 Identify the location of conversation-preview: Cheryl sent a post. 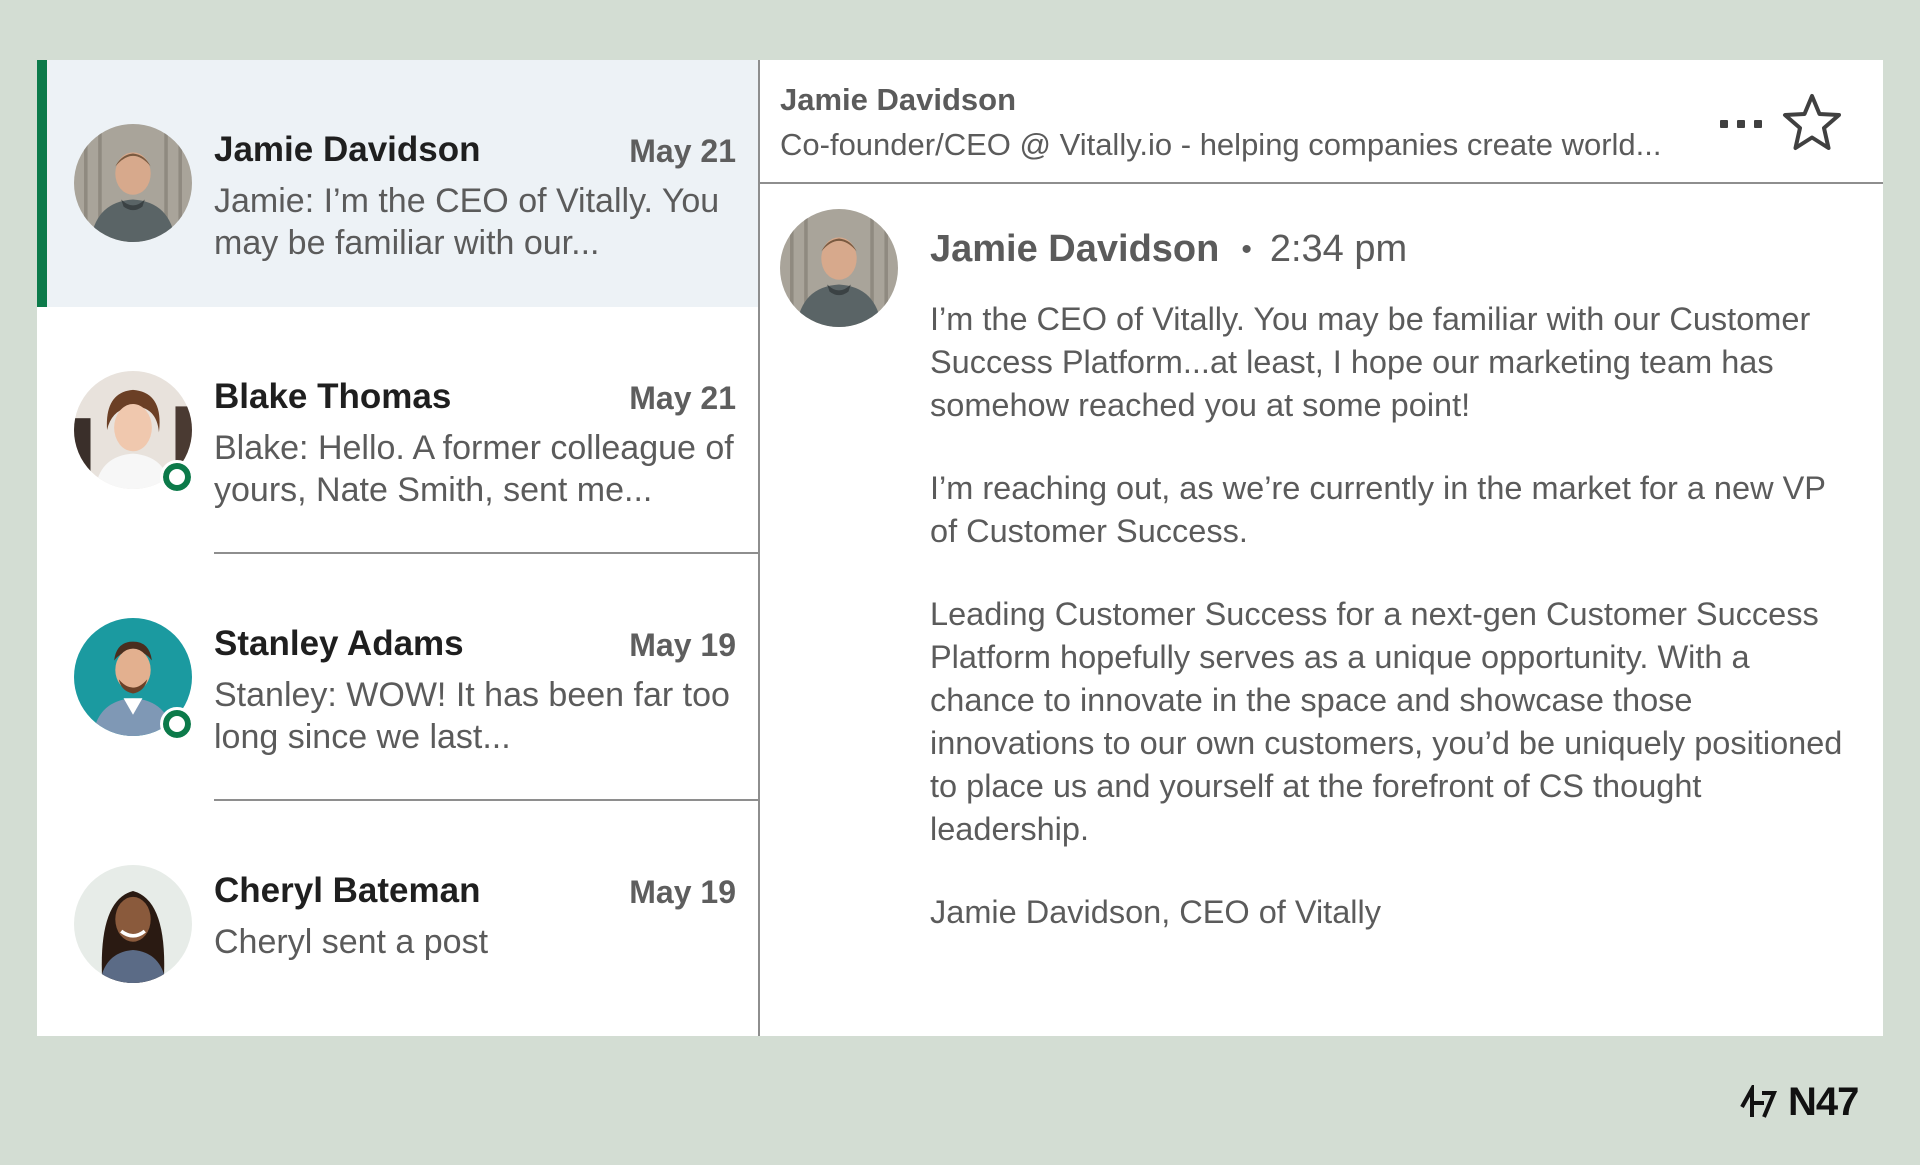
(351, 942).